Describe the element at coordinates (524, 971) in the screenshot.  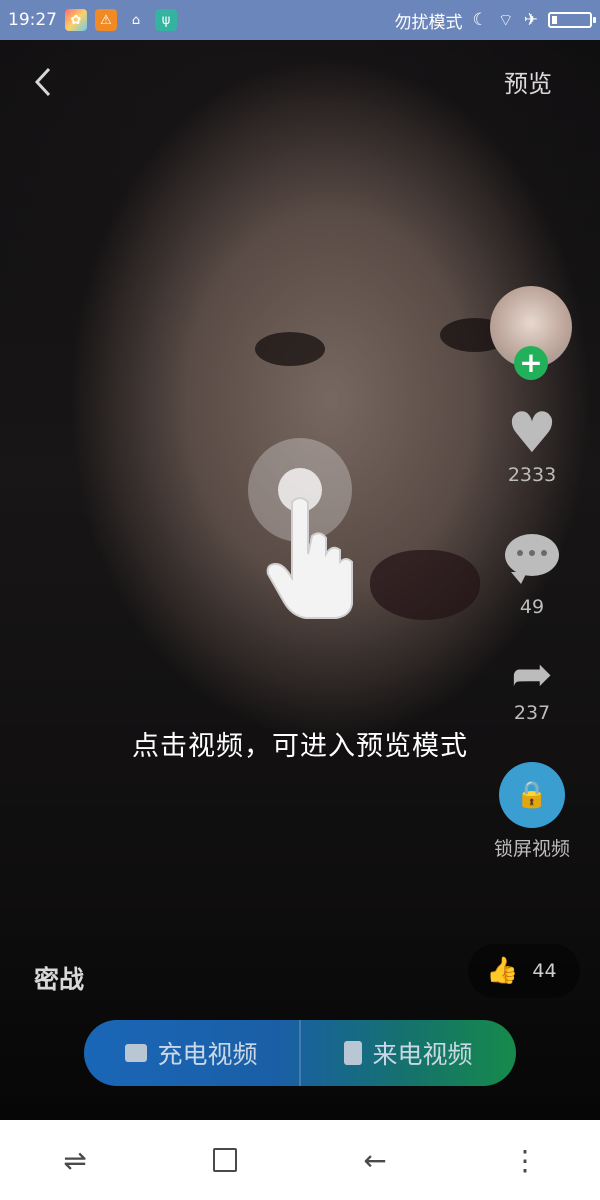
I see `thumb-like-button: 👍 44` at that location.